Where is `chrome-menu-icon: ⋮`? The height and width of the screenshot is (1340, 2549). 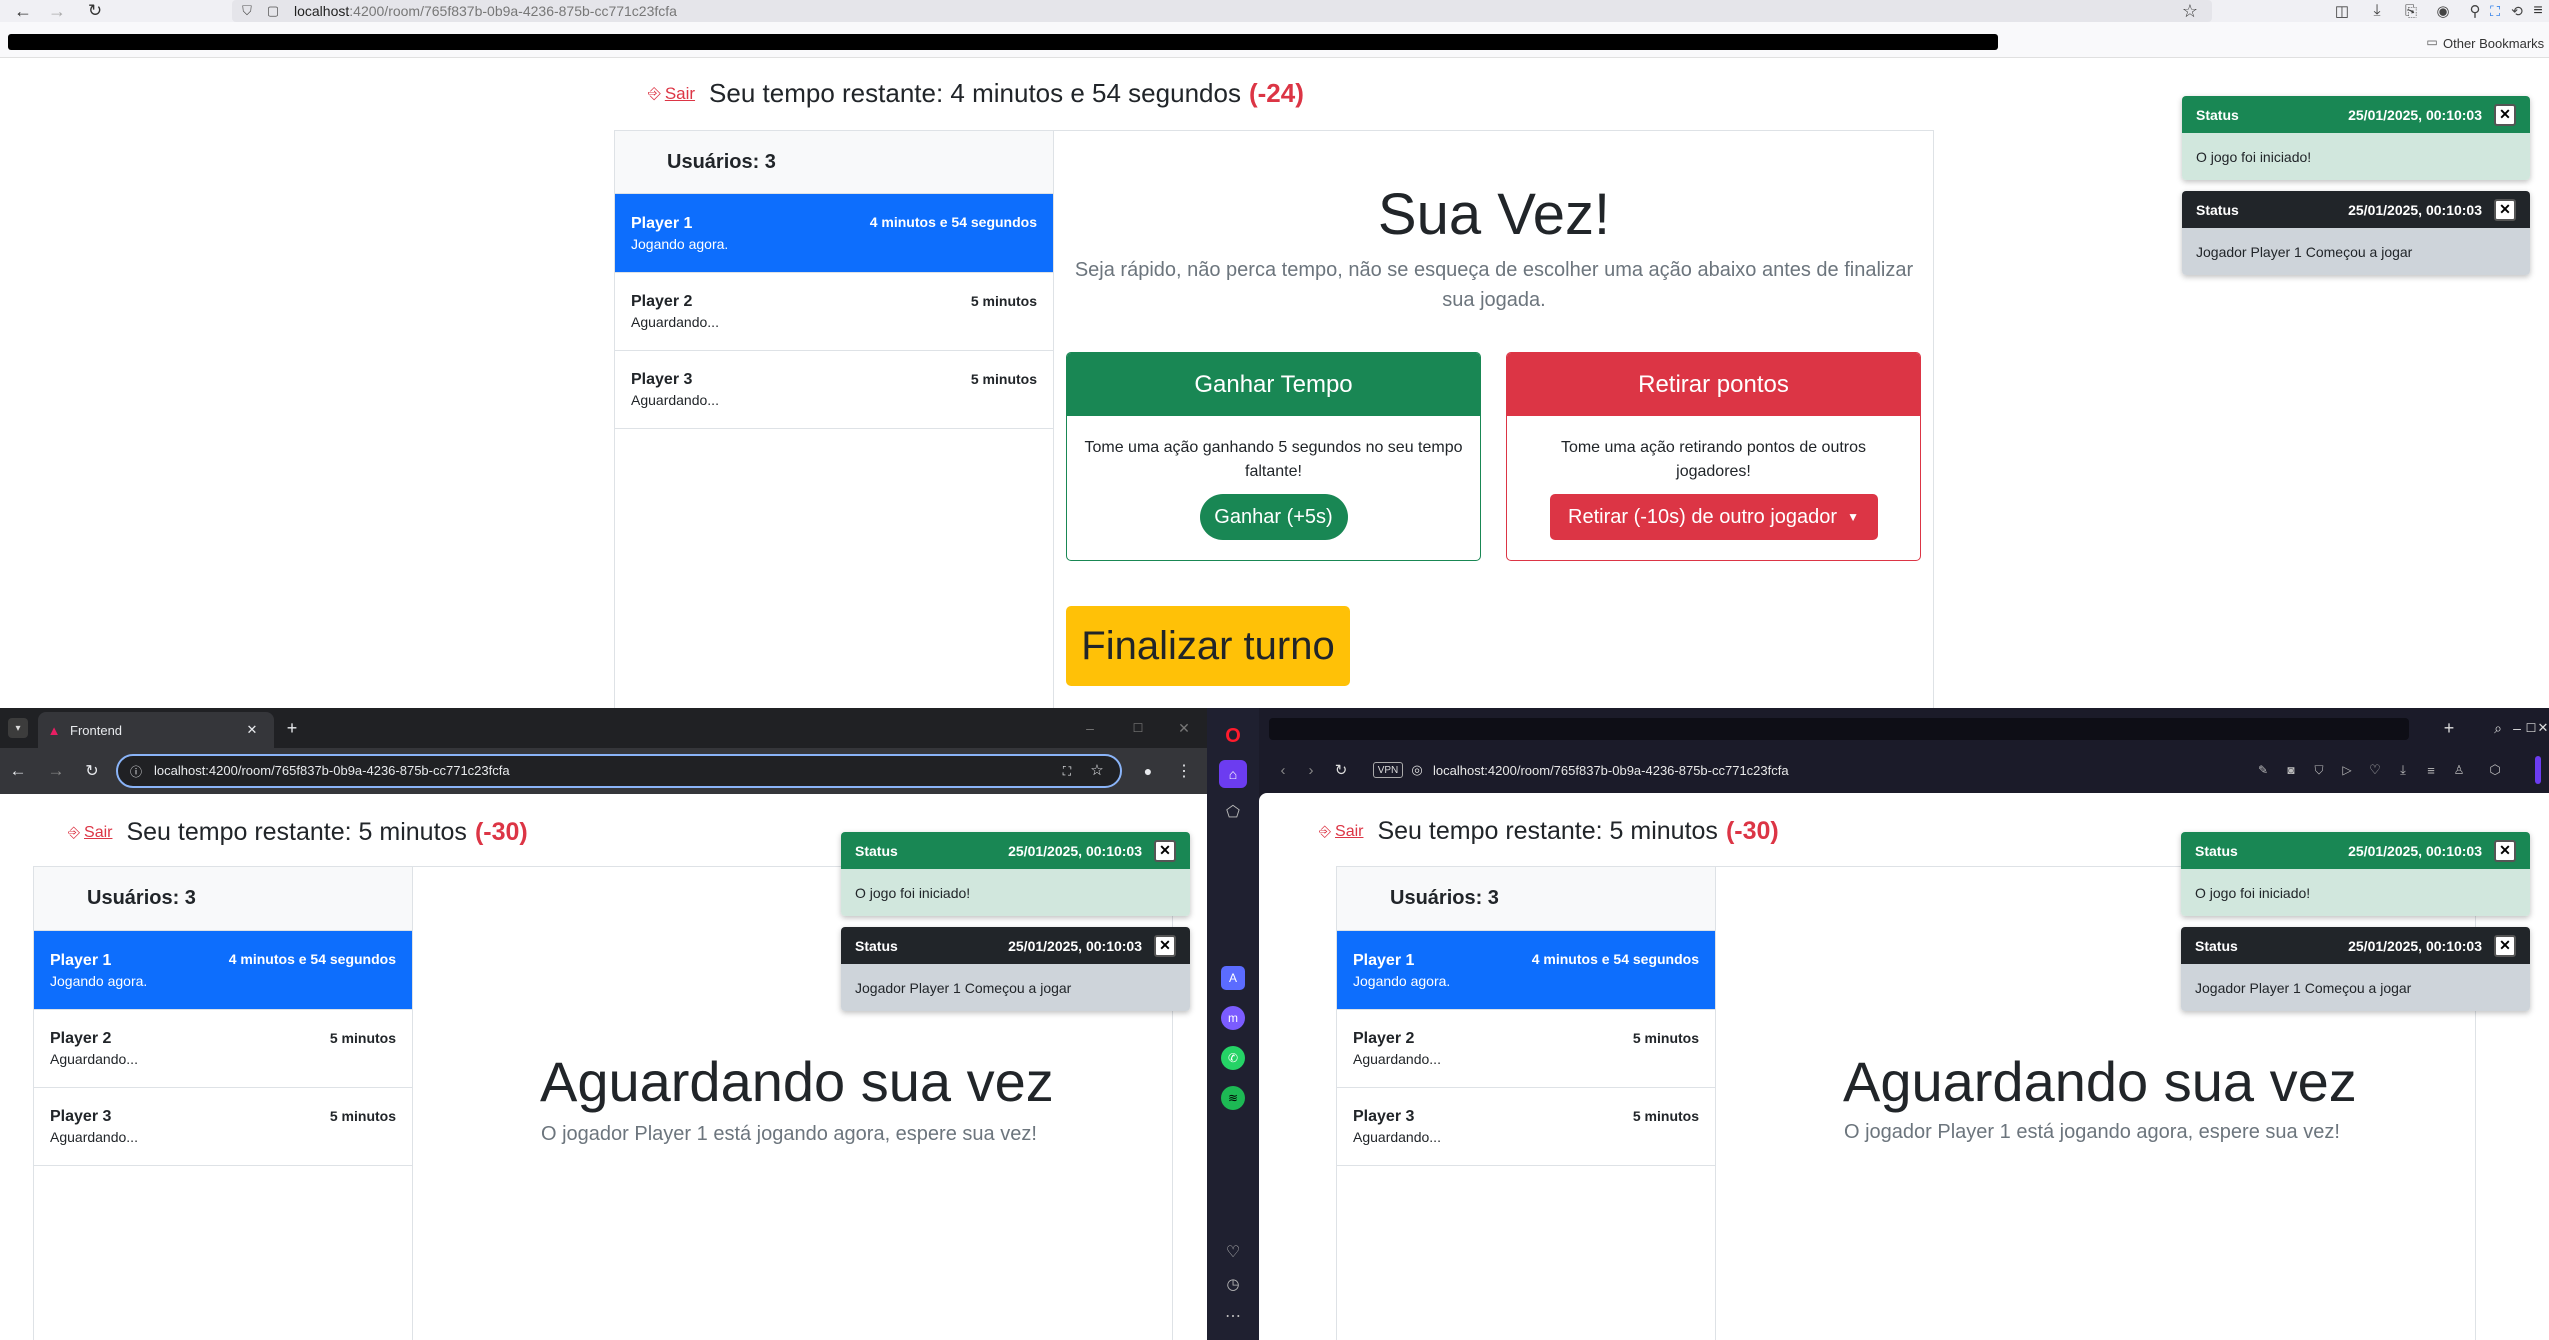 chrome-menu-icon: ⋮ is located at coordinates (1184, 771).